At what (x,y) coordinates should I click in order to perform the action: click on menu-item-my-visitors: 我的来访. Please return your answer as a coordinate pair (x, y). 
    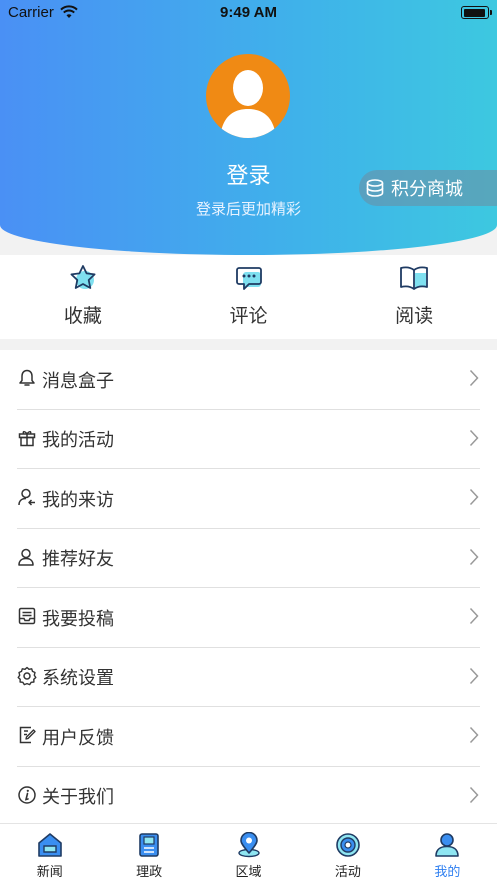
    Looking at the image, I should click on (248, 499).